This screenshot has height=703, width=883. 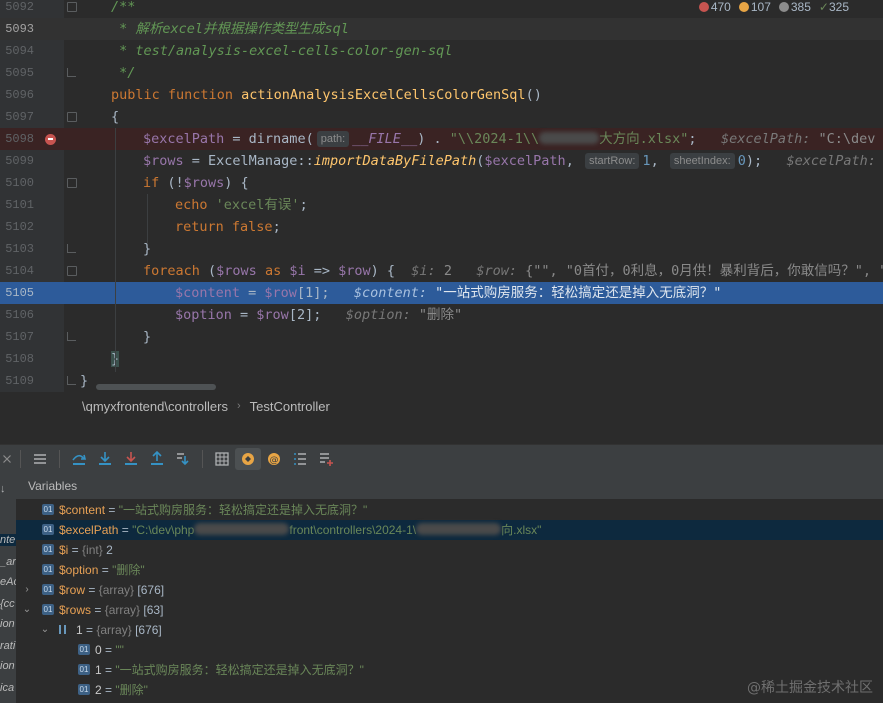 What do you see at coordinates (441, 9) in the screenshot?
I see `code-line: 5092 /**` at bounding box center [441, 9].